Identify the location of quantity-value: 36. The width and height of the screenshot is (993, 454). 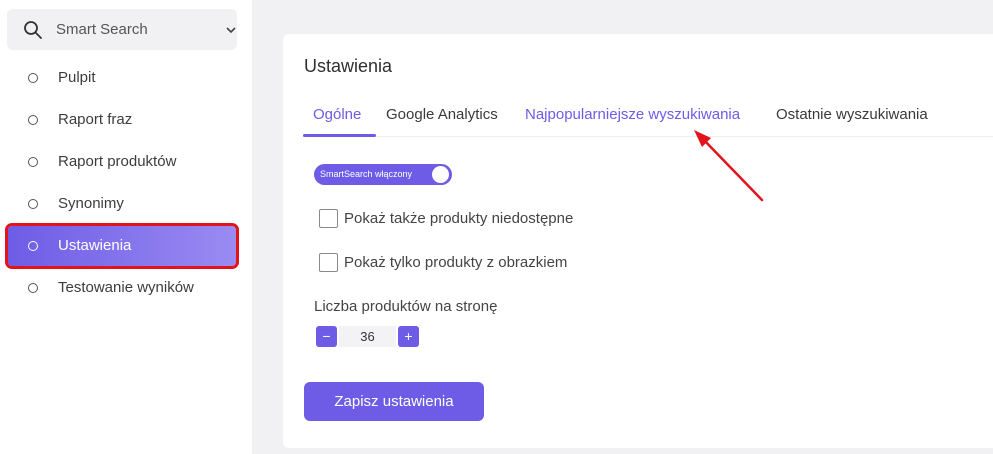
(367, 336).